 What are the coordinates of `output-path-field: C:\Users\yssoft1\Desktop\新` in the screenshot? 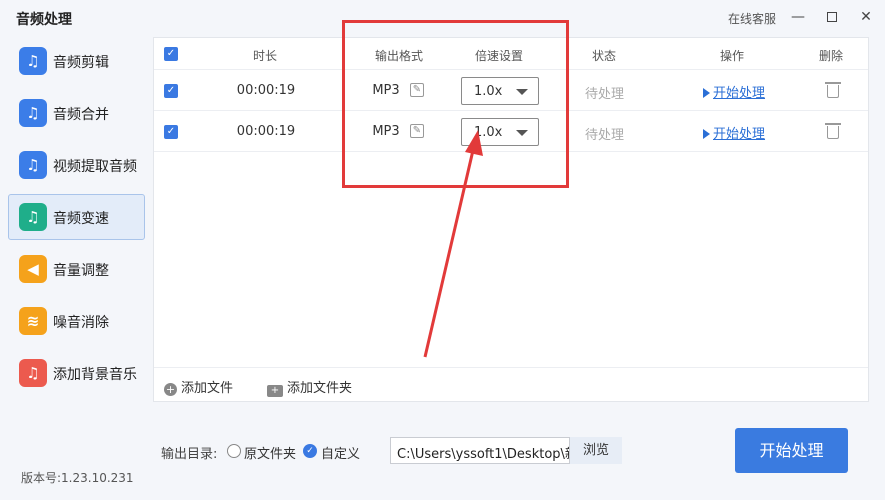 It's located at (480, 450).